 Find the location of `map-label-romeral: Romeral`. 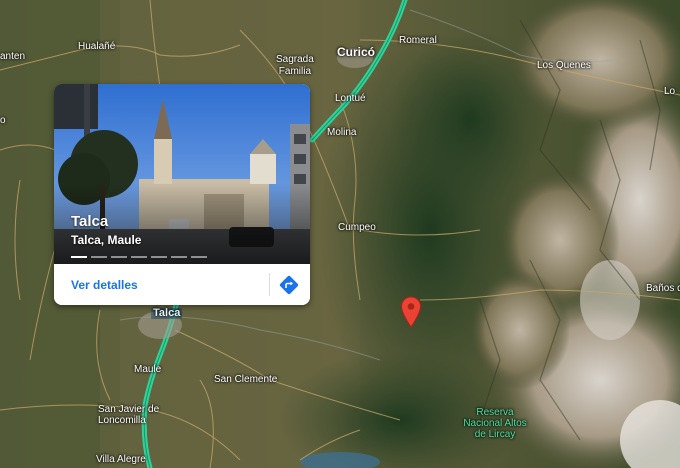

map-label-romeral: Romeral is located at coordinates (418, 40).